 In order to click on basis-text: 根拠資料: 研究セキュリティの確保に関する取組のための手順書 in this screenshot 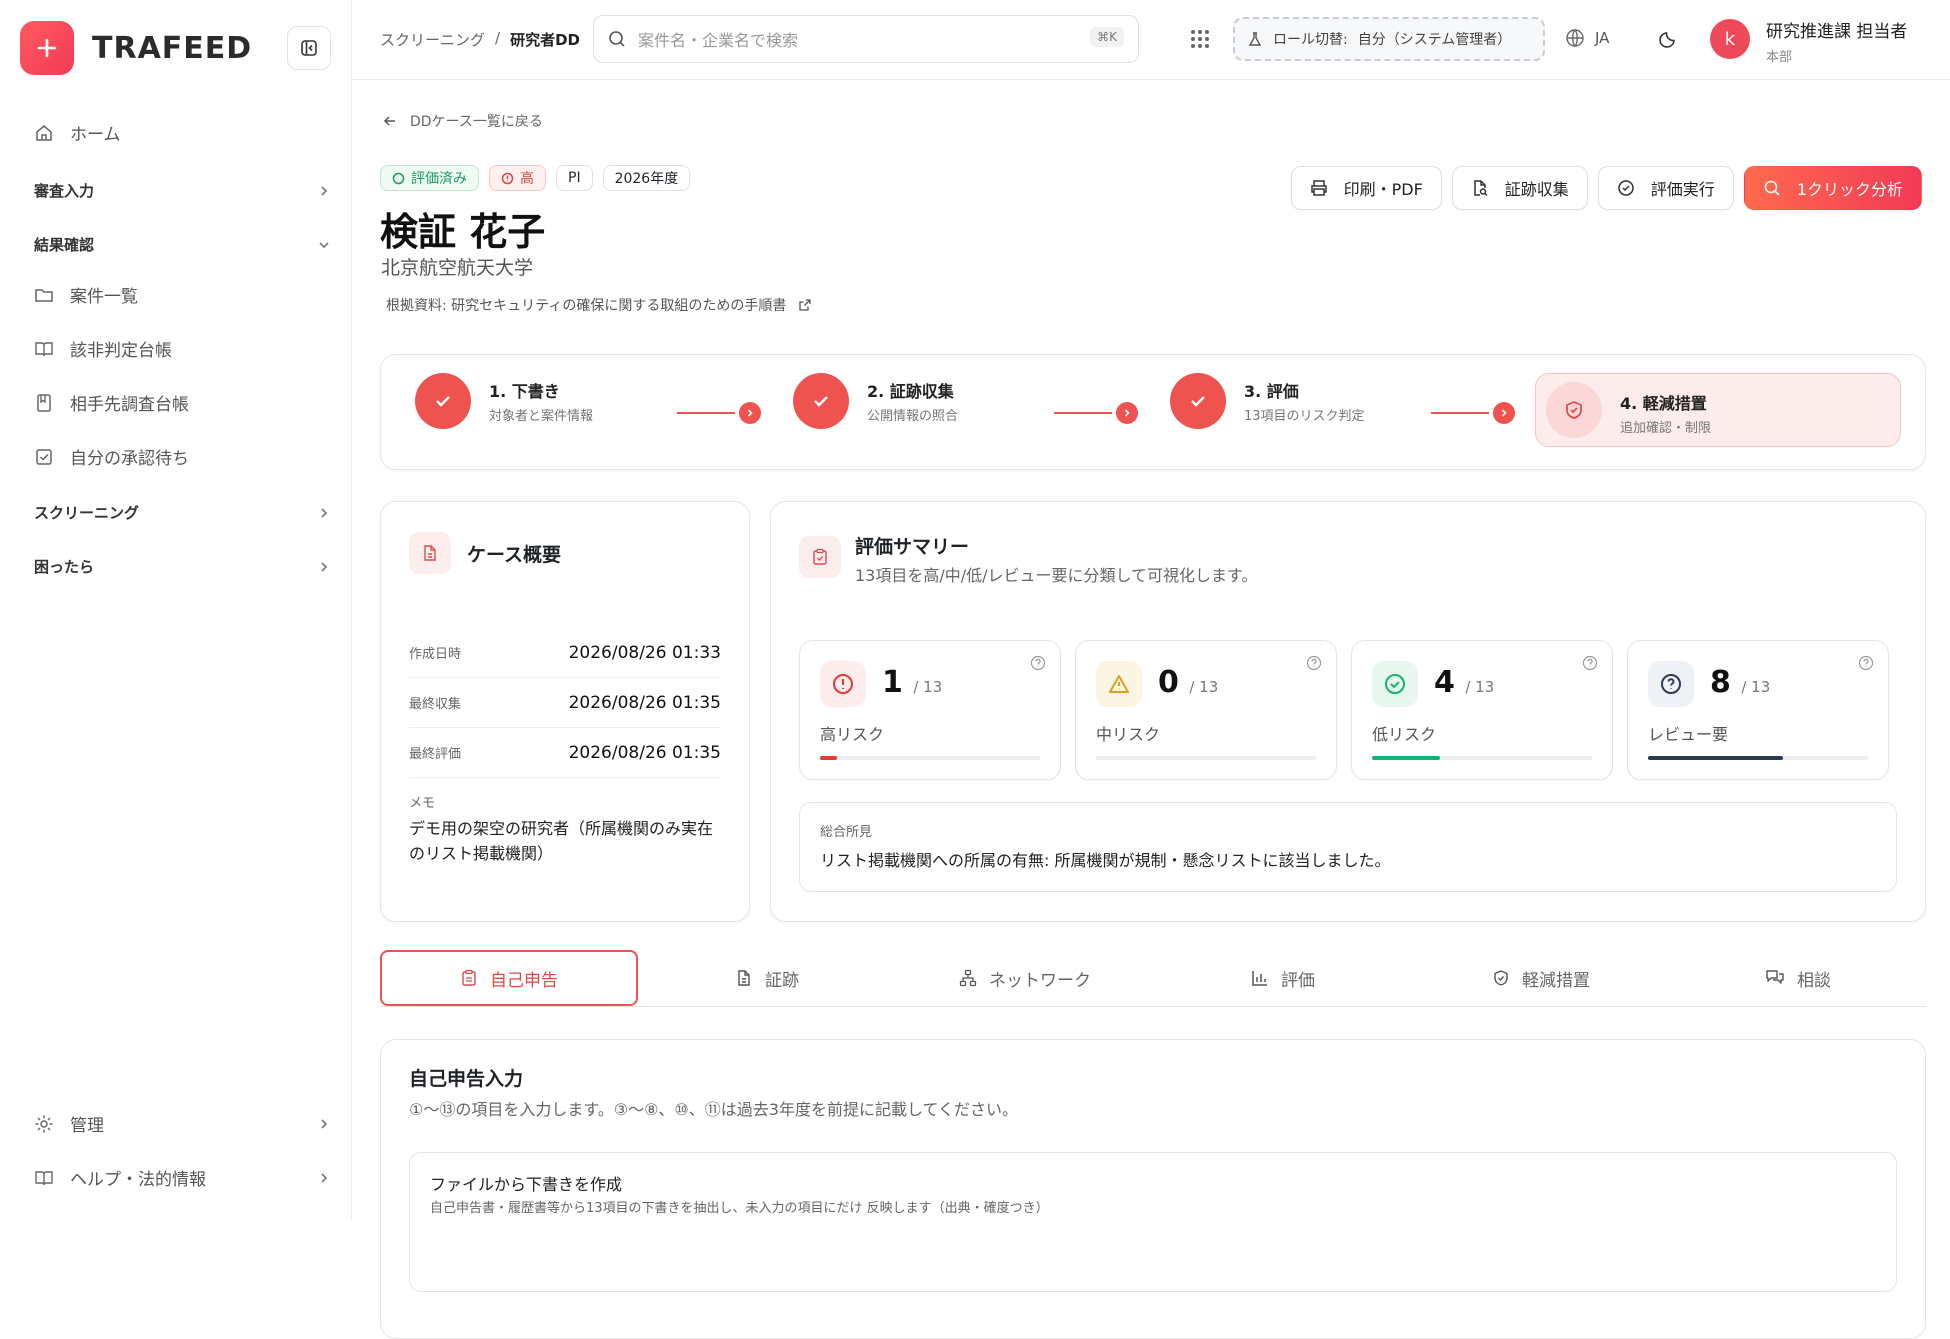, I will do `click(586, 305)`.